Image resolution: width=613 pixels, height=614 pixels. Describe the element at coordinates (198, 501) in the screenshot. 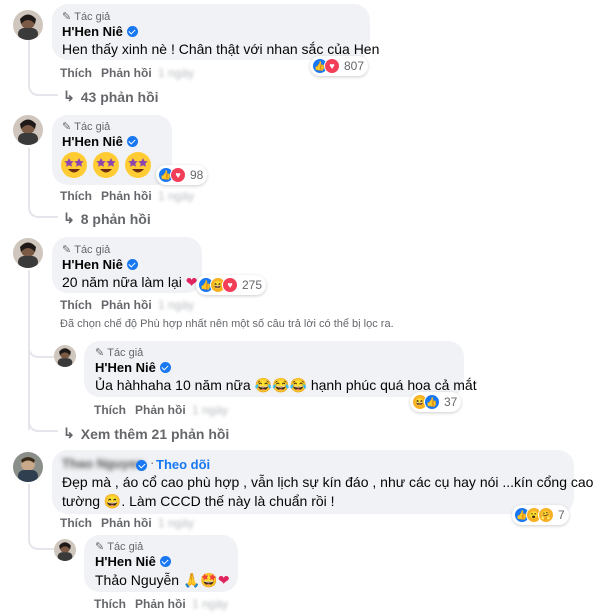

I see `comment-text-line: tường 😄. Làm CCCD thế này là chuẩn rồi !` at that location.